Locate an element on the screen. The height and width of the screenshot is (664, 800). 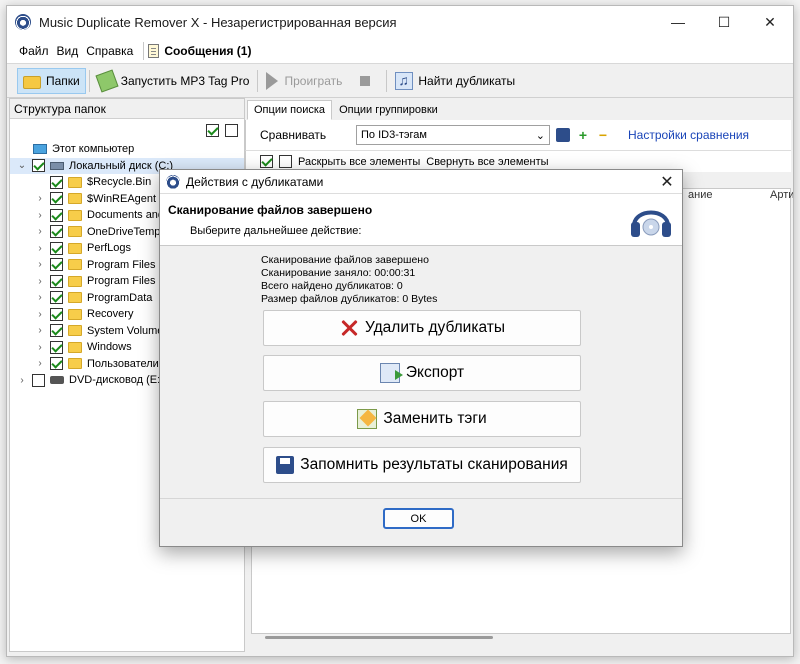
stat-line: Размер файлов дубликатов: 0 Bytes is located at coordinates (349, 299).